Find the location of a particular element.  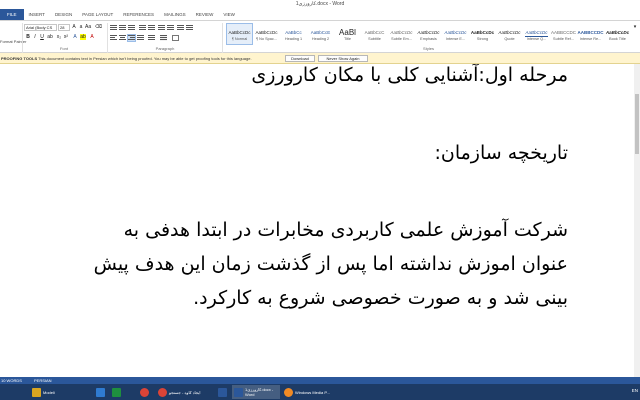

taskbar-item-explorer is located at coordinates (101, 392).